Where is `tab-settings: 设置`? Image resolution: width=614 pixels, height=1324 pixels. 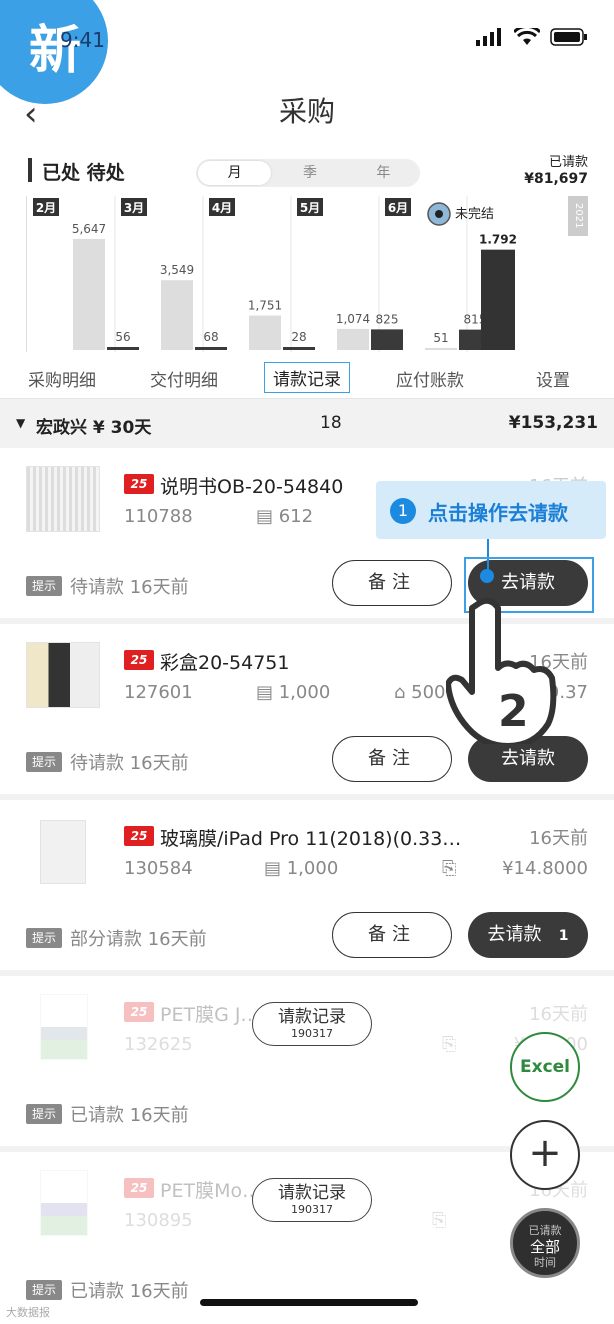 tab-settings: 设置 is located at coordinates (553, 378).